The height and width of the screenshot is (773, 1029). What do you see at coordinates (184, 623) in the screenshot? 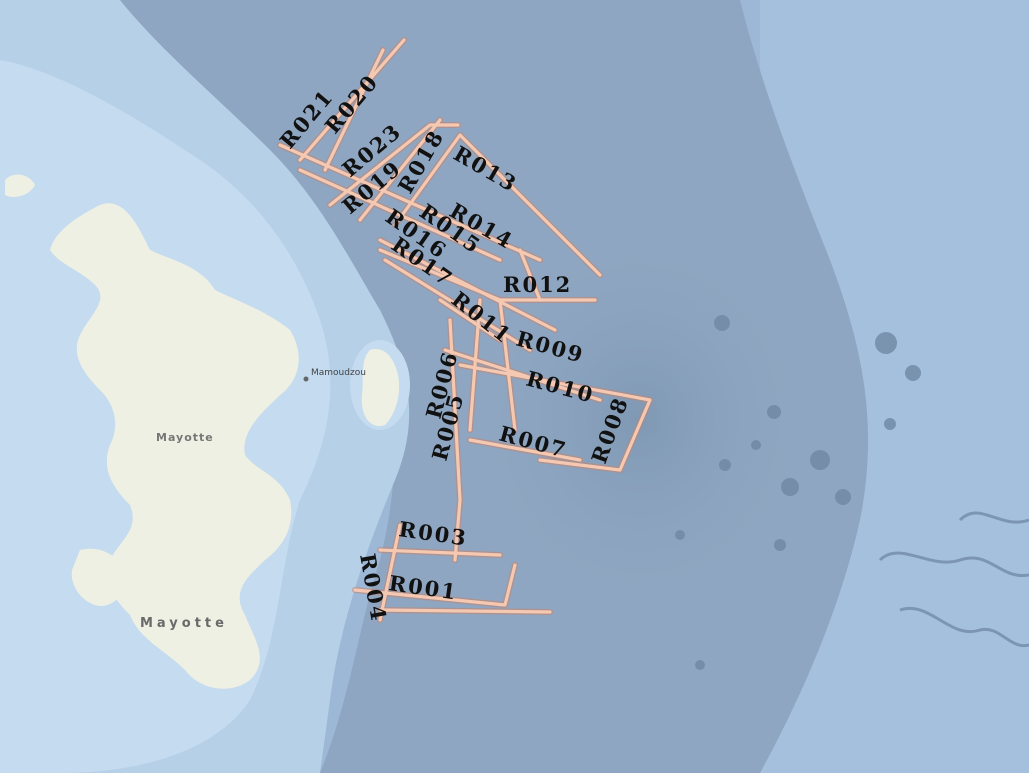
I see `island-label-lower: Mayotte` at bounding box center [184, 623].